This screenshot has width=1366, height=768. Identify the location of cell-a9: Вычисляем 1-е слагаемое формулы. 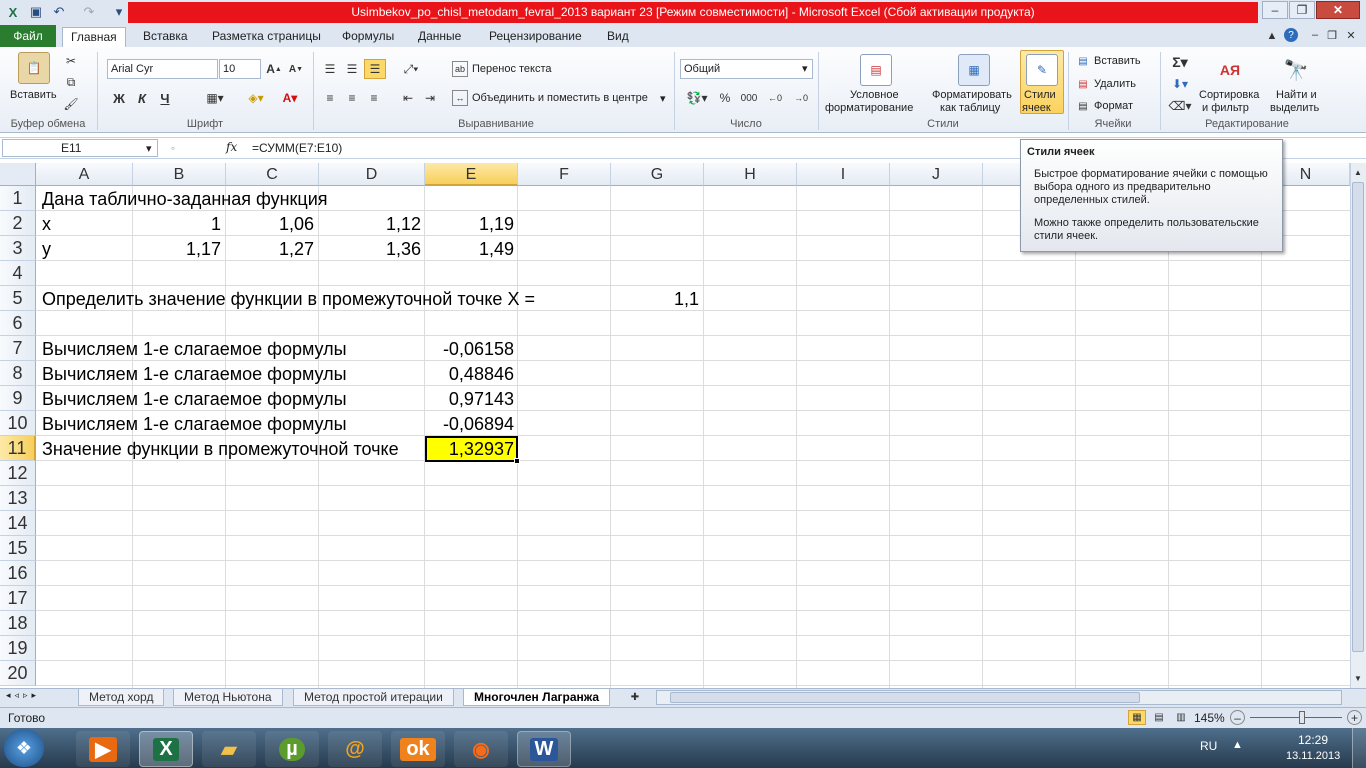
(194, 399).